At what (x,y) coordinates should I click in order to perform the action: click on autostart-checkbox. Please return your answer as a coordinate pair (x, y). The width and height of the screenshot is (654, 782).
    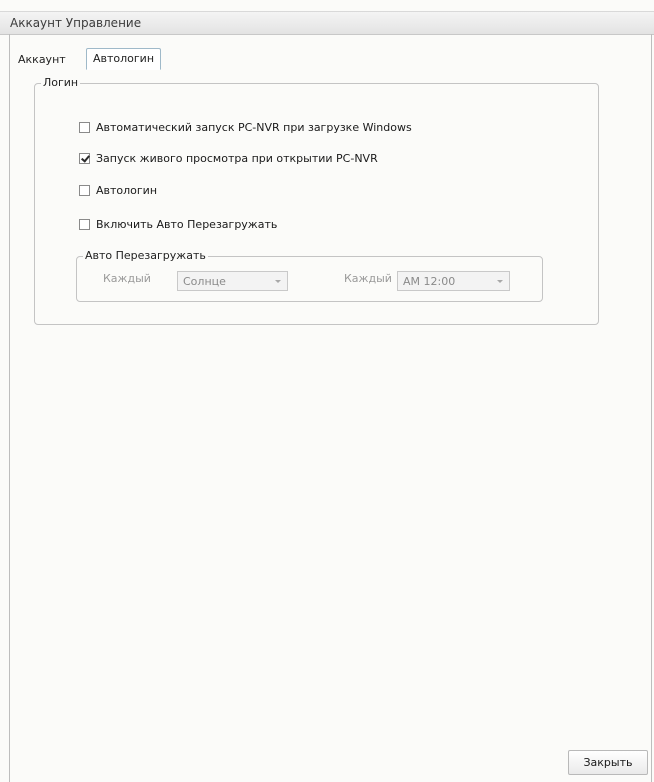
    Looking at the image, I should click on (84, 127).